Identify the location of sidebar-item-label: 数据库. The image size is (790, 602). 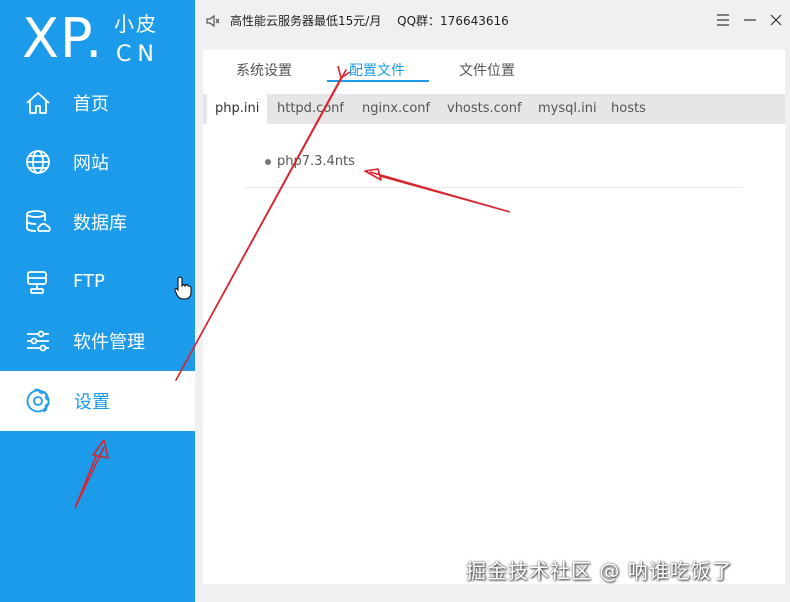
(100, 223).